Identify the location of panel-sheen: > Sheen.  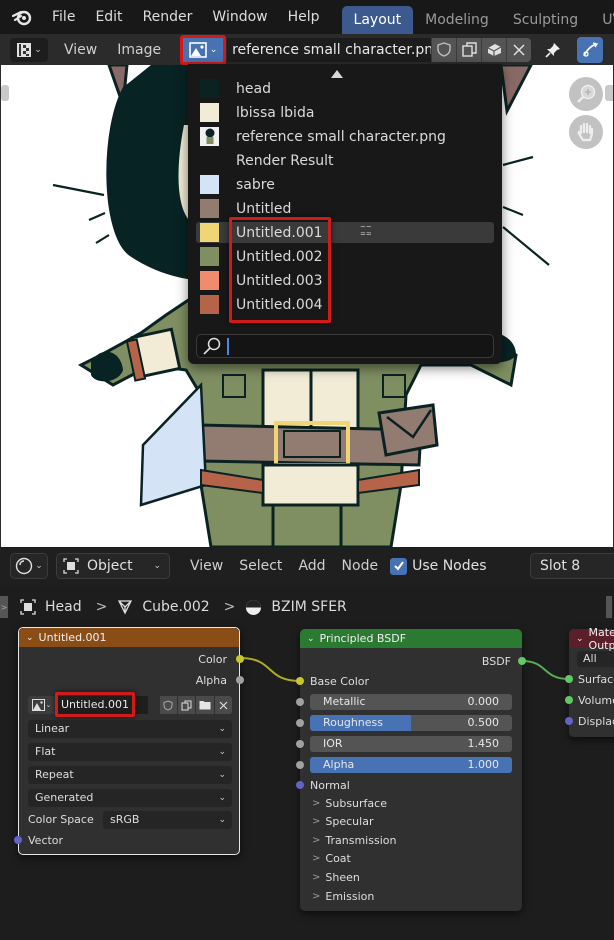
(336, 877).